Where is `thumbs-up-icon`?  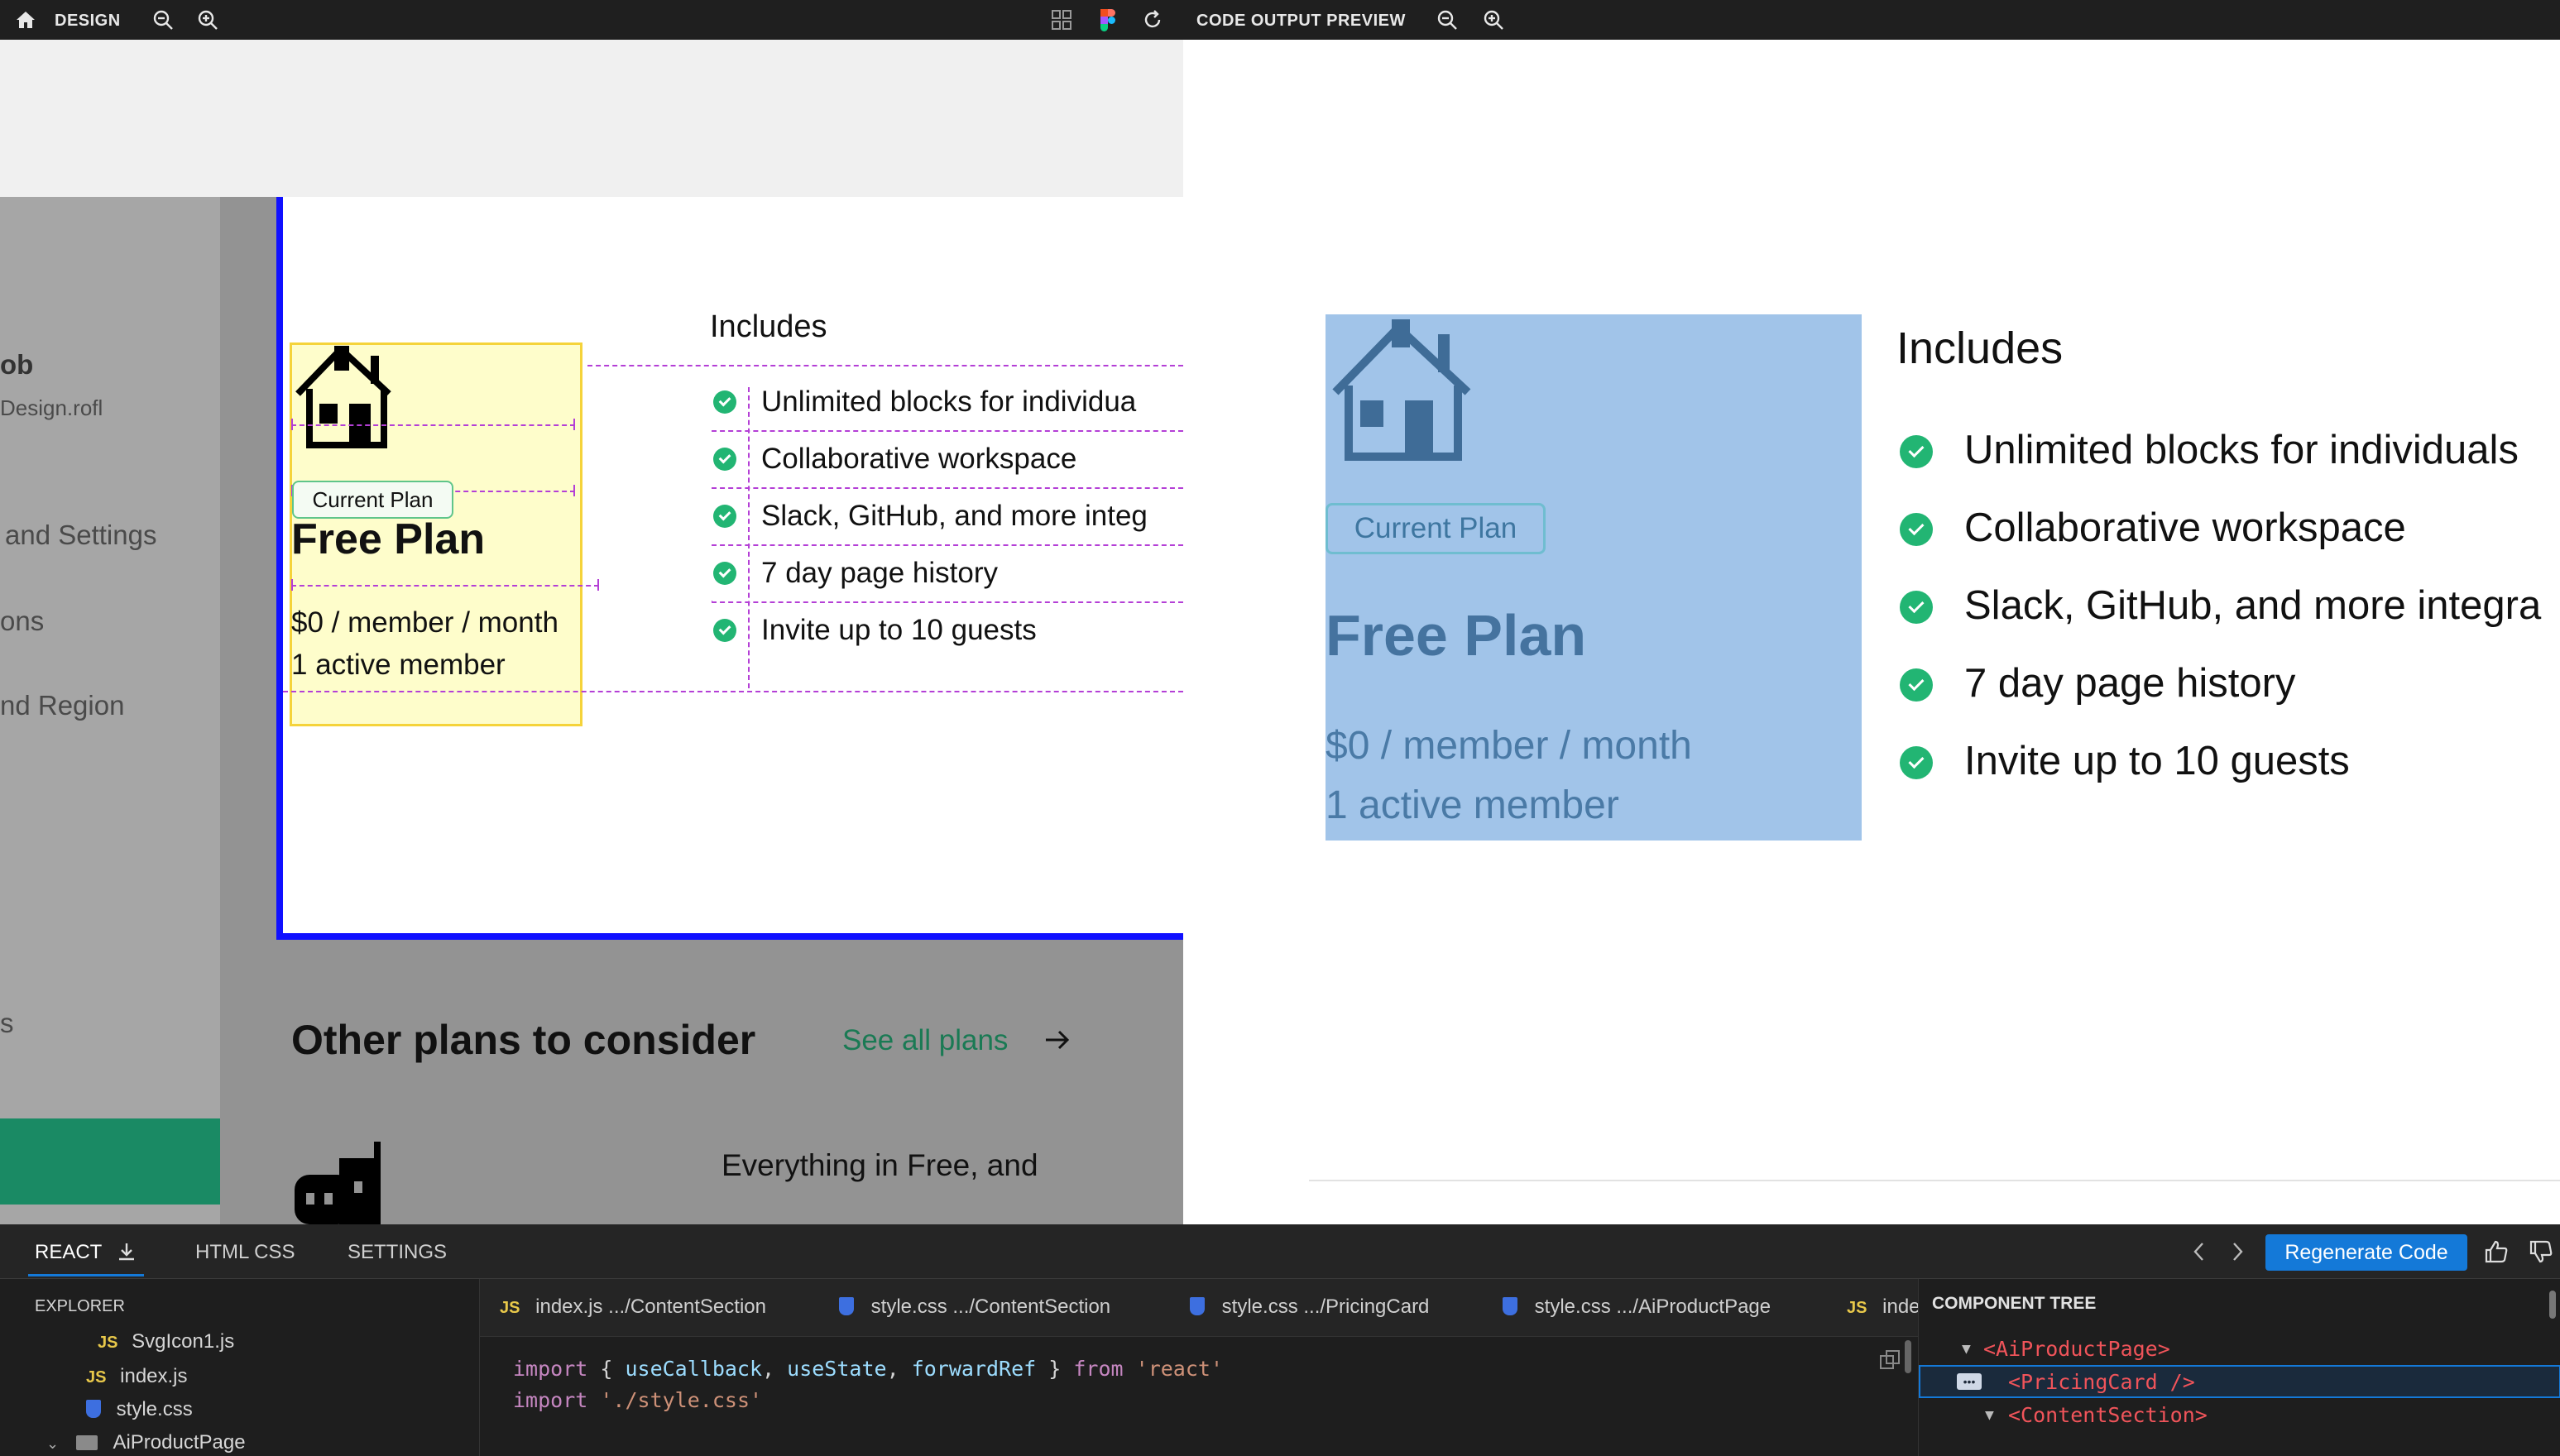 thumbs-up-icon is located at coordinates (2496, 1253).